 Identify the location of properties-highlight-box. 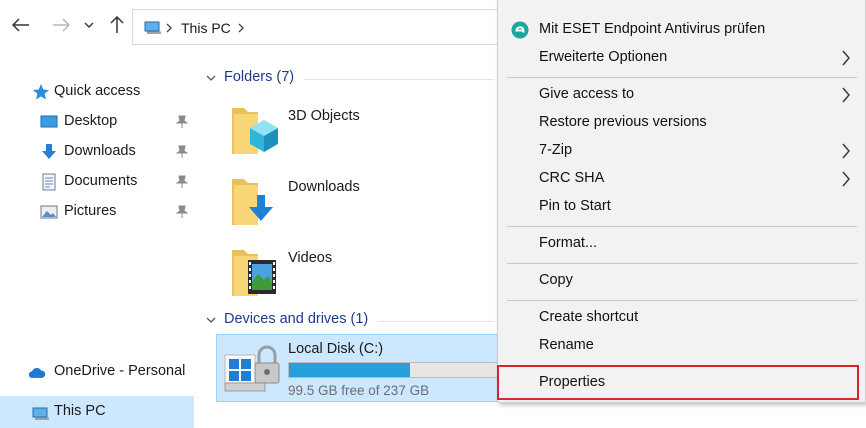
(678, 382).